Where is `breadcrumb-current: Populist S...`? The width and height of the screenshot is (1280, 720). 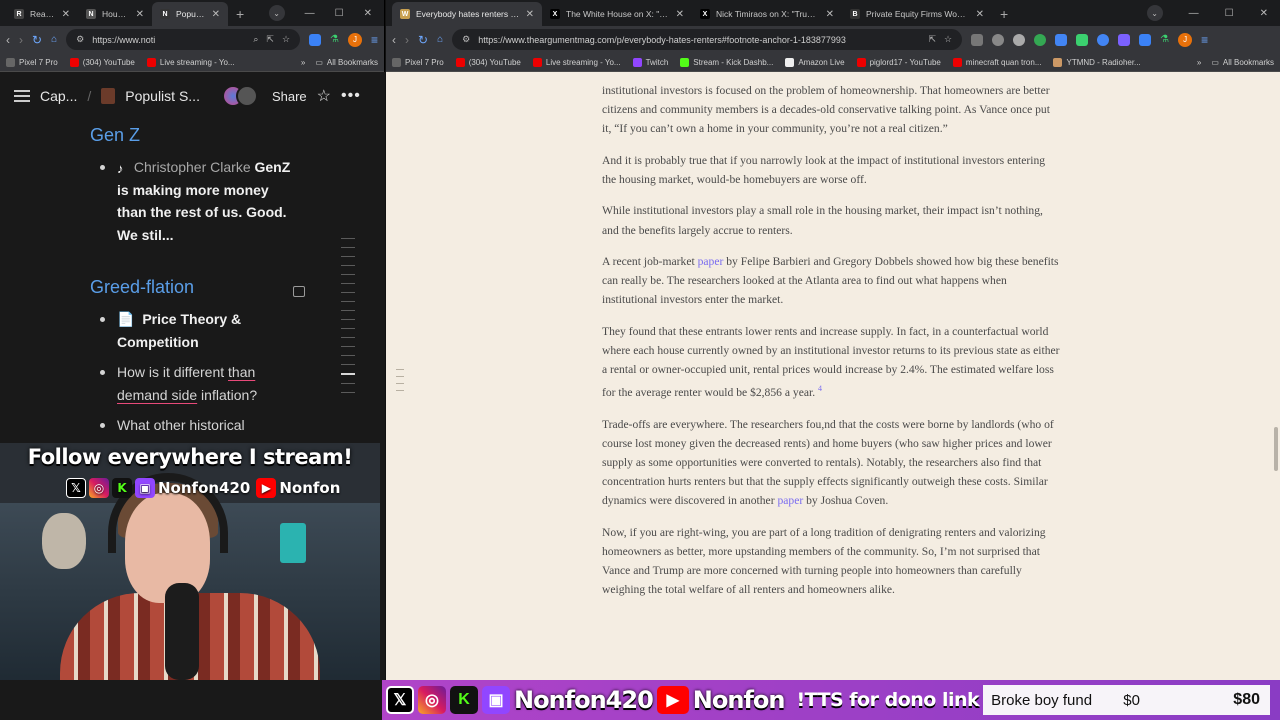 breadcrumb-current: Populist S... is located at coordinates (162, 96).